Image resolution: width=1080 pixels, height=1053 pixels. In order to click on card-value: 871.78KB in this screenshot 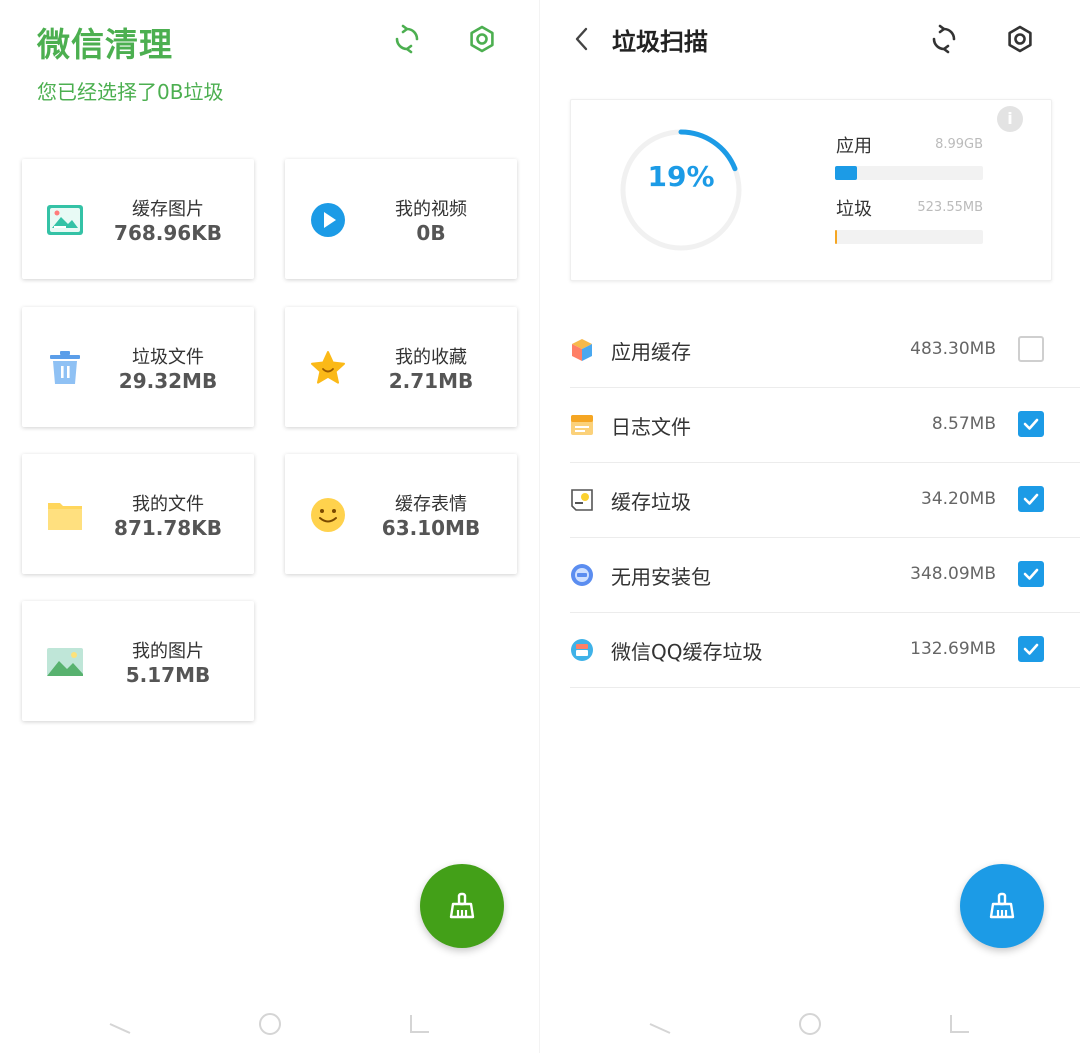, I will do `click(168, 528)`.